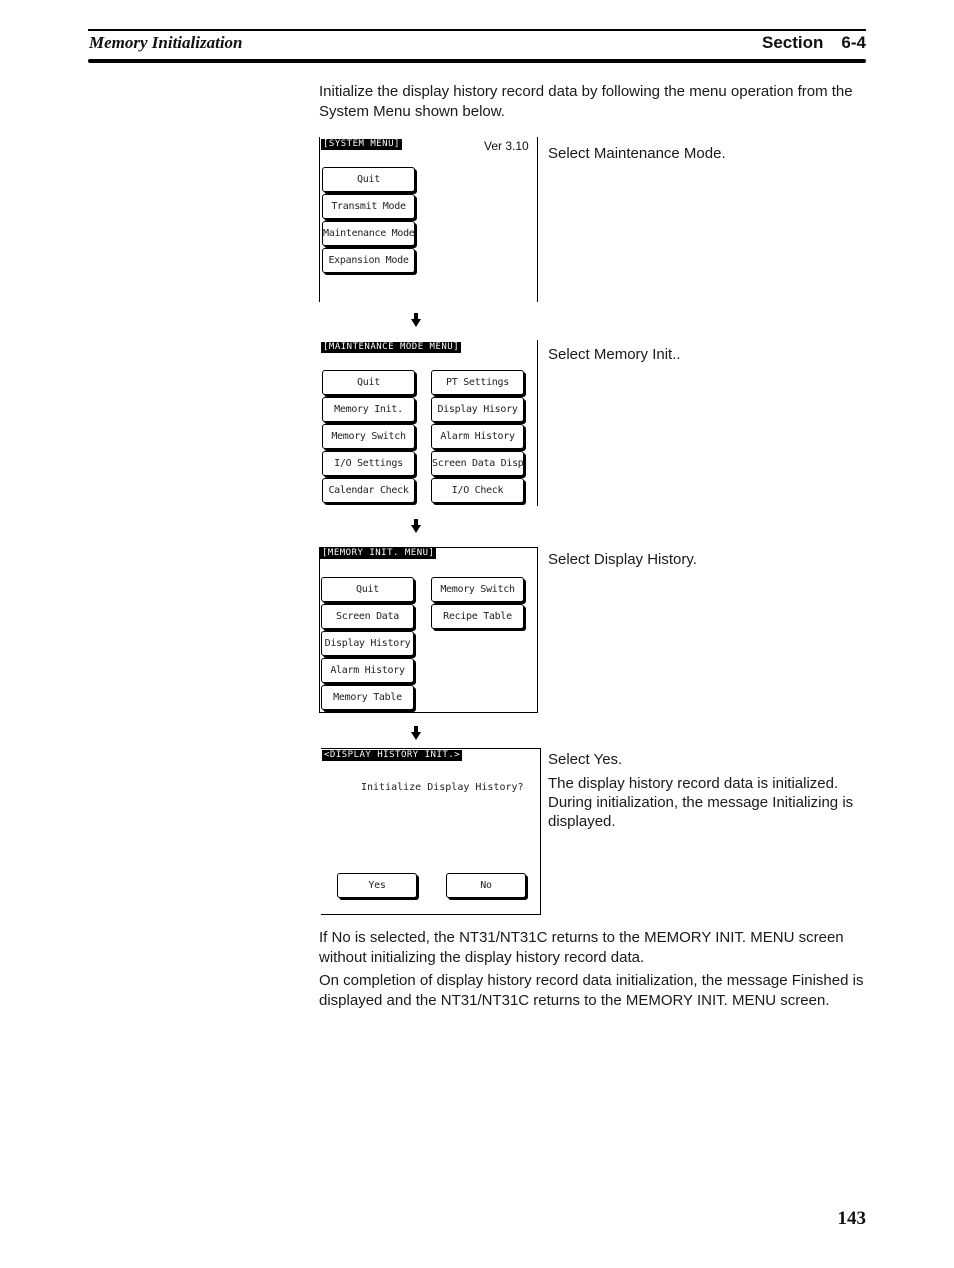  I want to click on io-check-button: I/O Check, so click(477, 490).